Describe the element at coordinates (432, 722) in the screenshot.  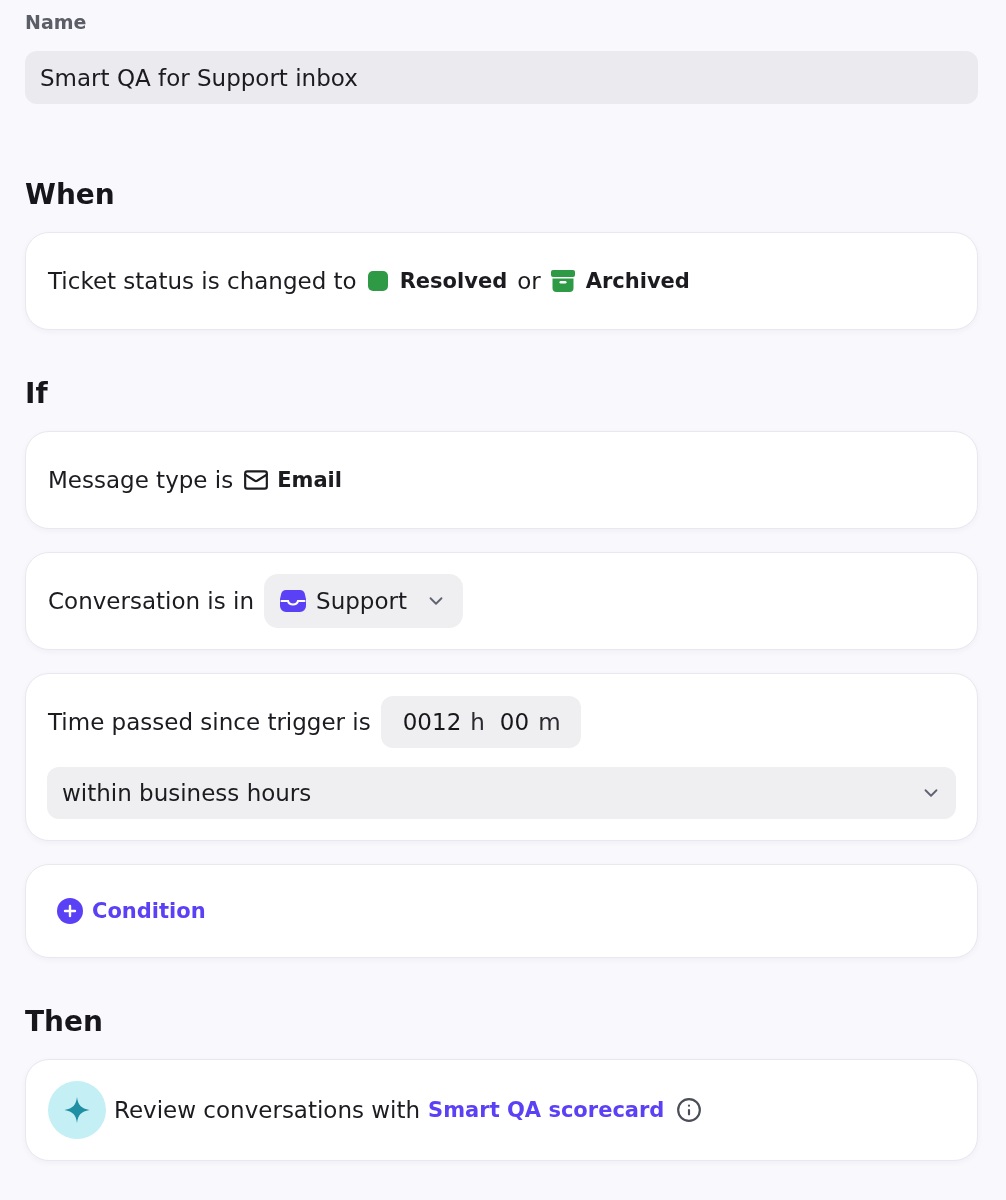
I see `hours-value: 0012` at that location.